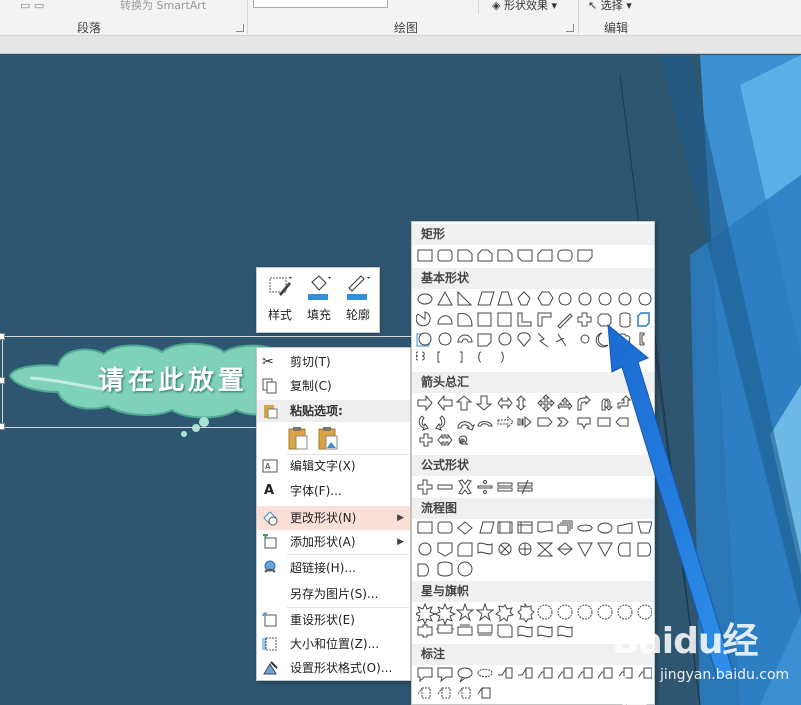 This screenshot has height=705, width=801. Describe the element at coordinates (570, 28) in the screenshot. I see `drawing-dialog-launcher` at that location.